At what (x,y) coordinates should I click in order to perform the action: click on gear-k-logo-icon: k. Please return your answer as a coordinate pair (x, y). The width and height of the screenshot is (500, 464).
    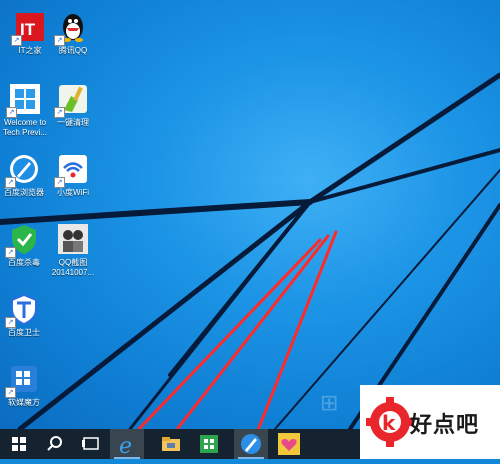
    Looking at the image, I should click on (390, 422).